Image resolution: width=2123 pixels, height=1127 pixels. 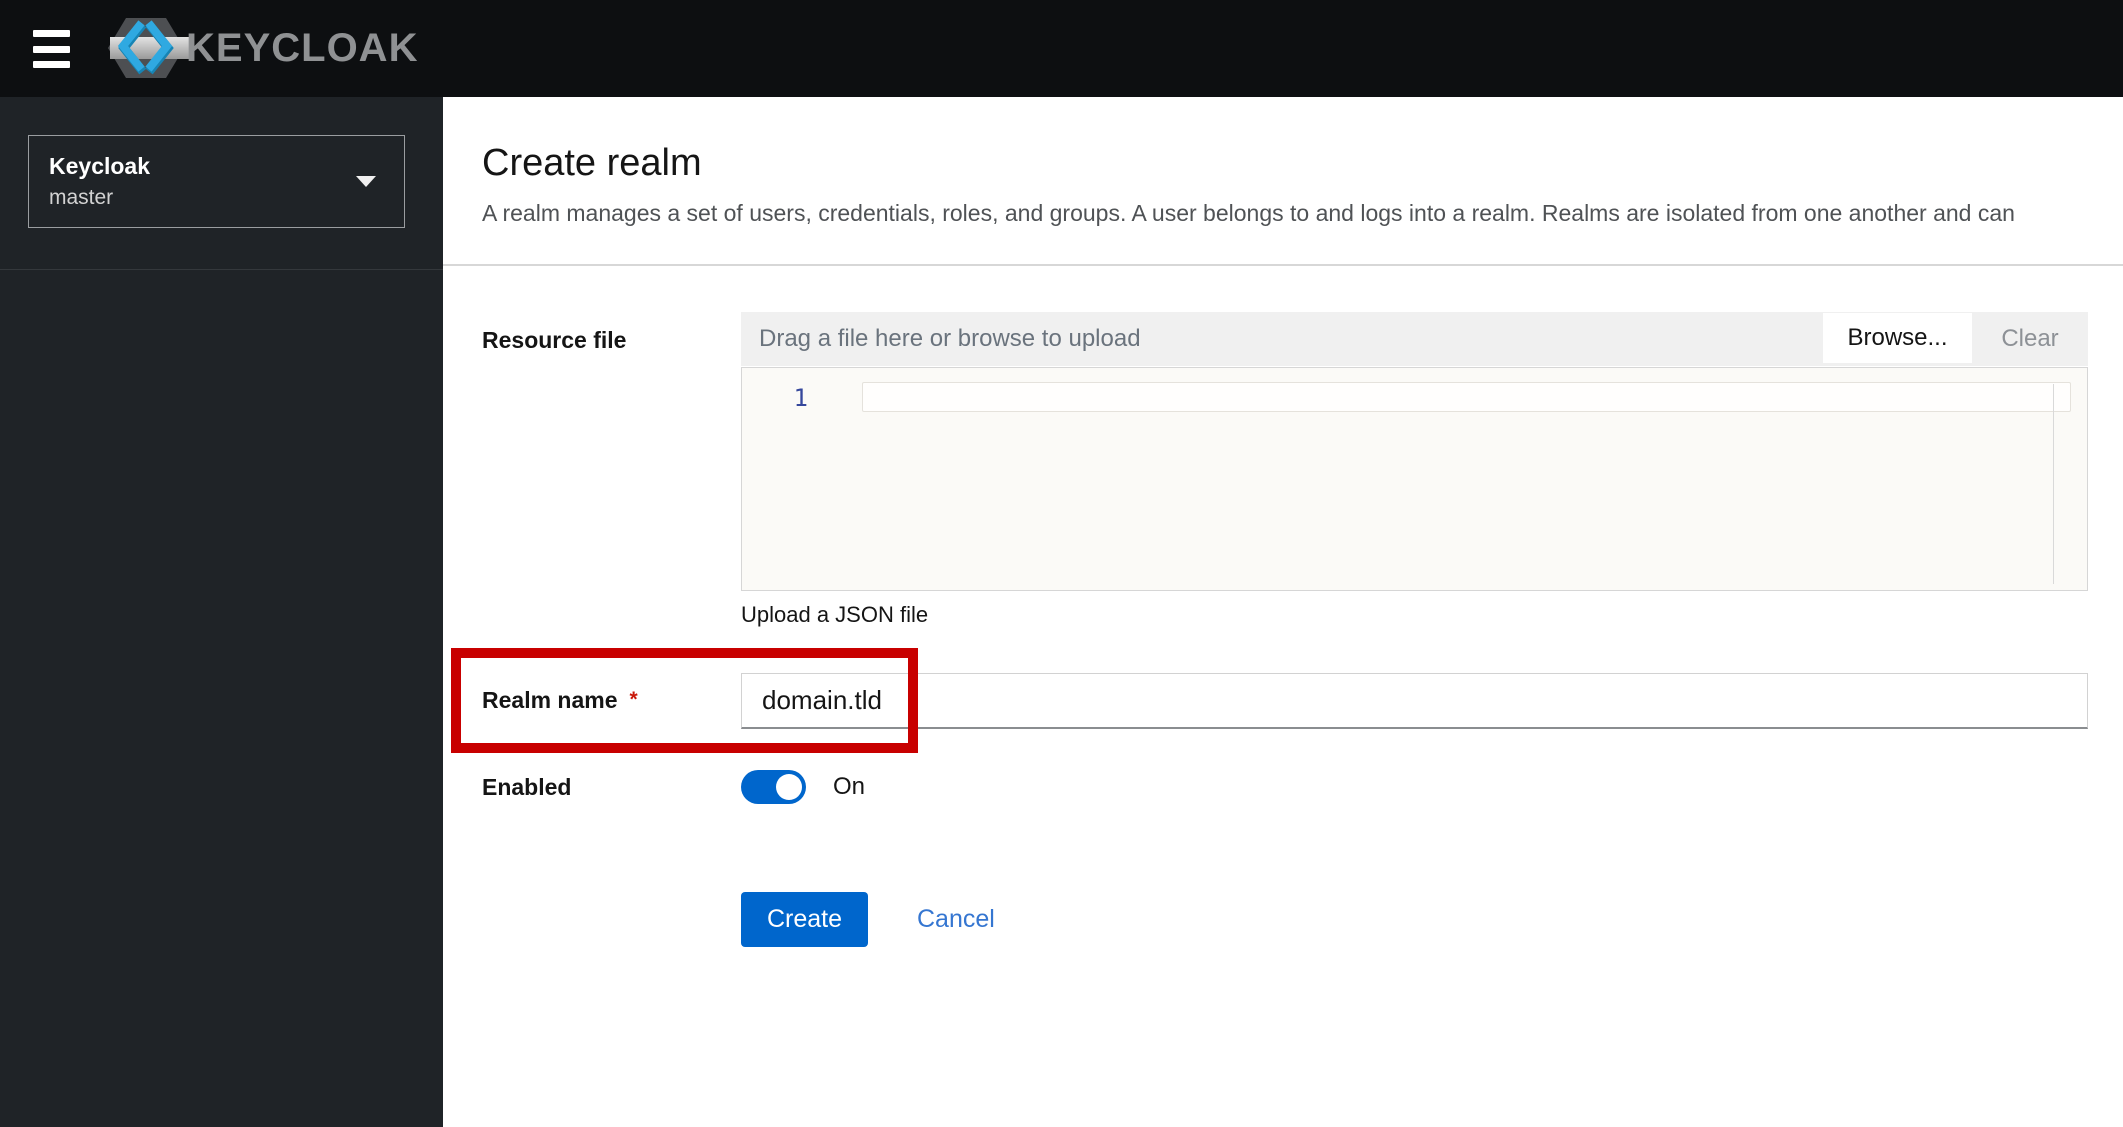 I want to click on upload-helper-text: Upload a JSON file, so click(x=835, y=614).